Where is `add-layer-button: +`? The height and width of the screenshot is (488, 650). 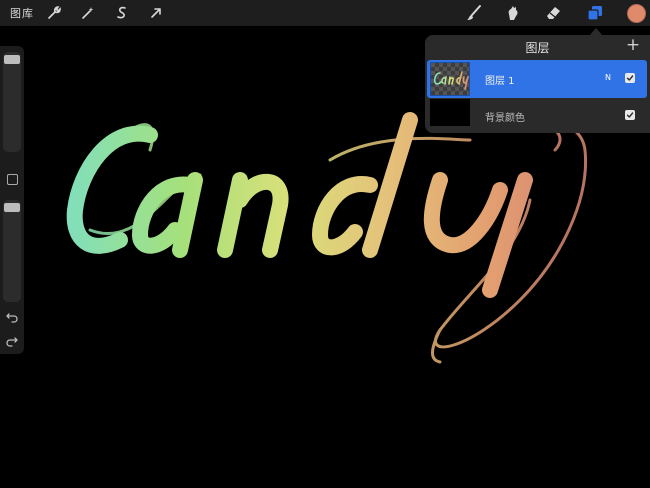
add-layer-button: + is located at coordinates (633, 45).